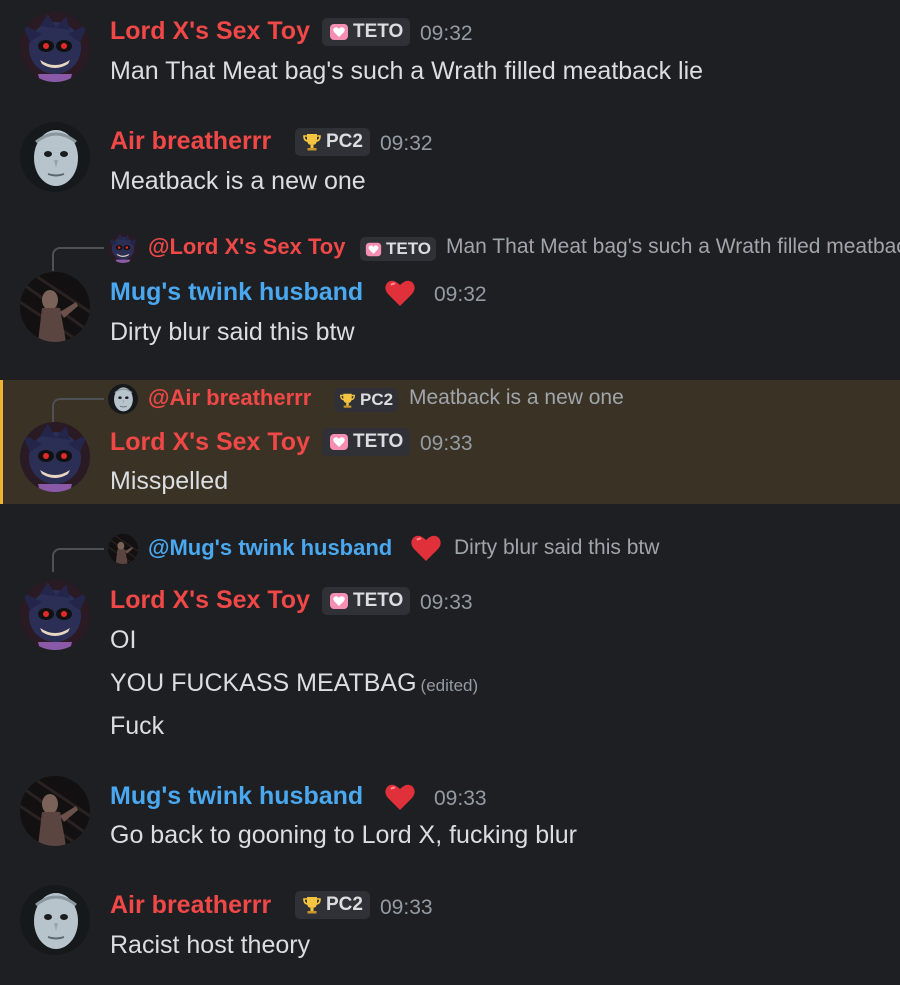 The image size is (900, 985). Describe the element at coordinates (137, 726) in the screenshot. I see `message-text: Fuck` at that location.